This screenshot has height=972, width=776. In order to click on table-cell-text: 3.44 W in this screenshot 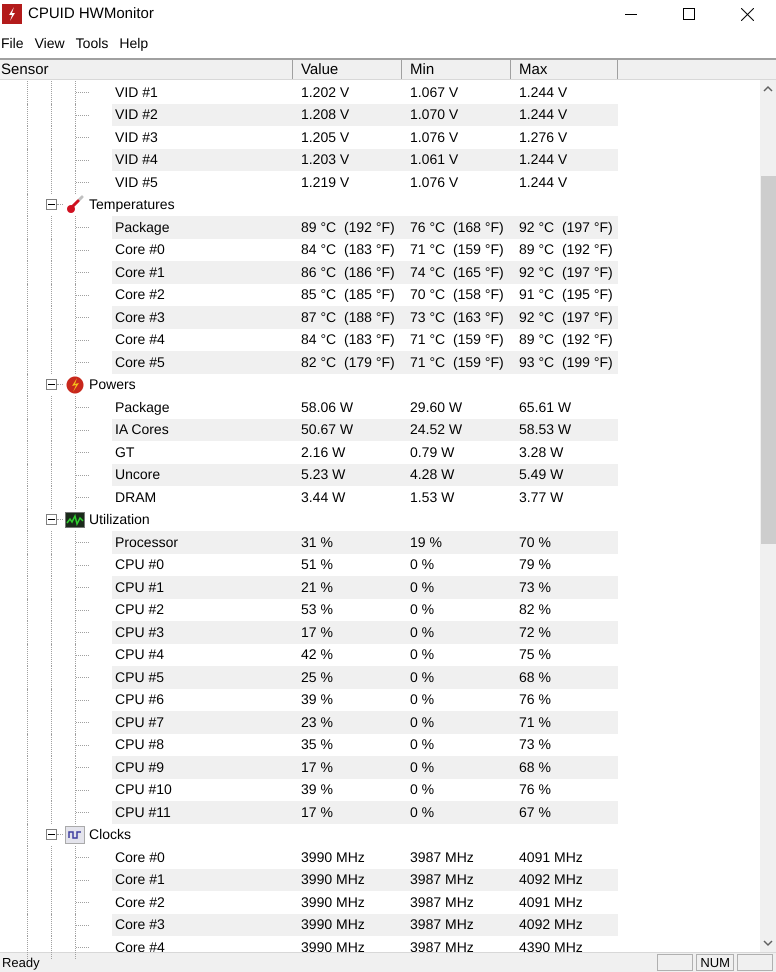, I will do `click(323, 497)`.